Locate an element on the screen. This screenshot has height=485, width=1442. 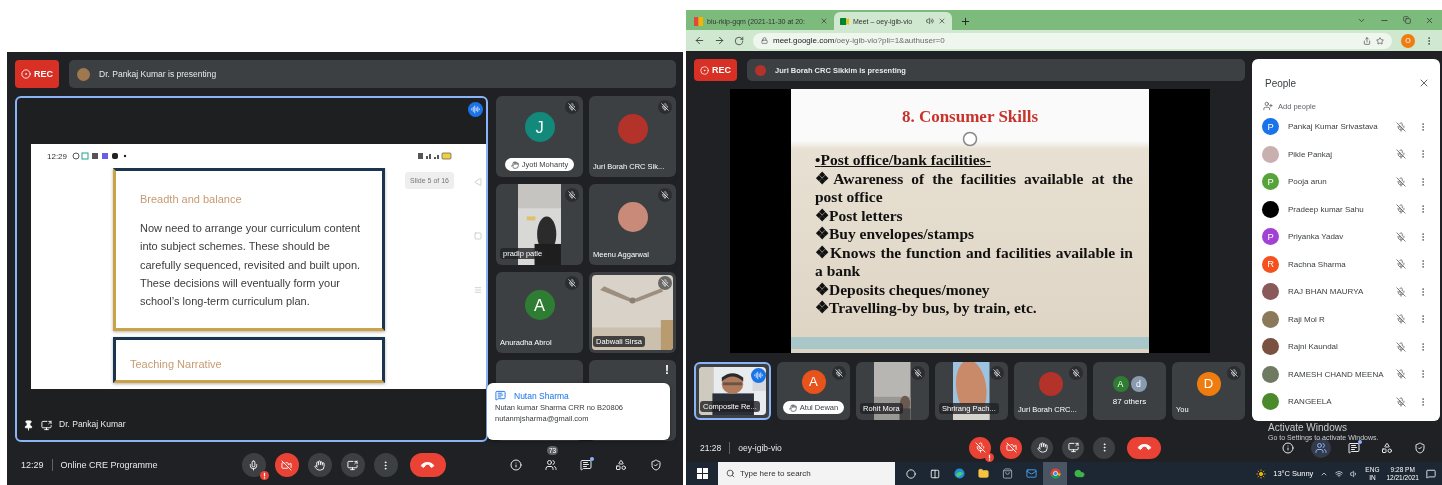
share-icon is located at coordinates (1367, 40).